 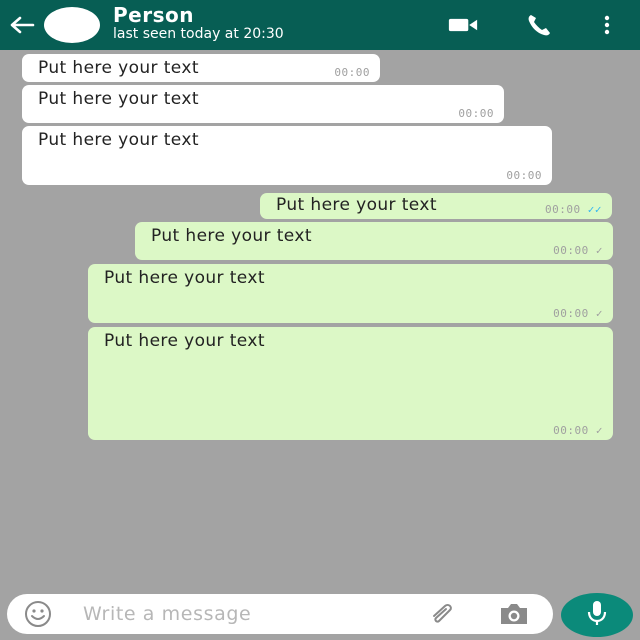 What do you see at coordinates (436, 206) in the screenshot?
I see `outgoing-message: Put here your text 00:00 ✓✓` at bounding box center [436, 206].